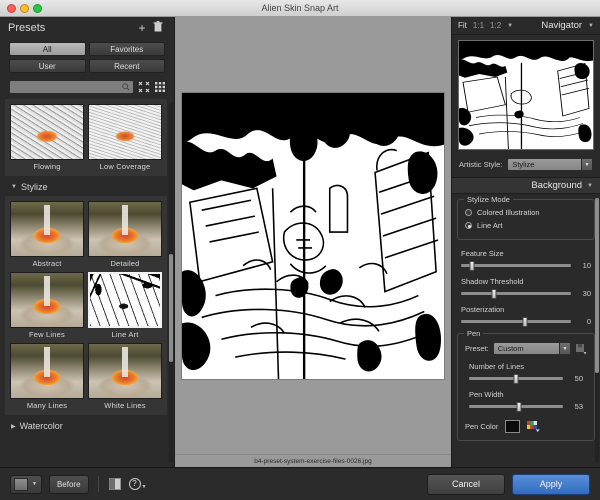  What do you see at coordinates (495, 25) in the screenshot?
I see `zoom-1-2-button: 1:2` at bounding box center [495, 25].